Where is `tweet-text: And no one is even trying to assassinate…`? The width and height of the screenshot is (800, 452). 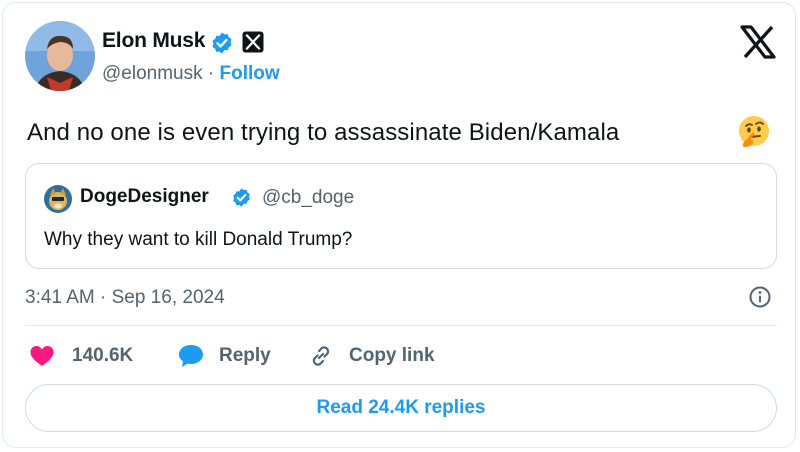
tweet-text: And no one is even trying to assassinate… is located at coordinates (323, 132).